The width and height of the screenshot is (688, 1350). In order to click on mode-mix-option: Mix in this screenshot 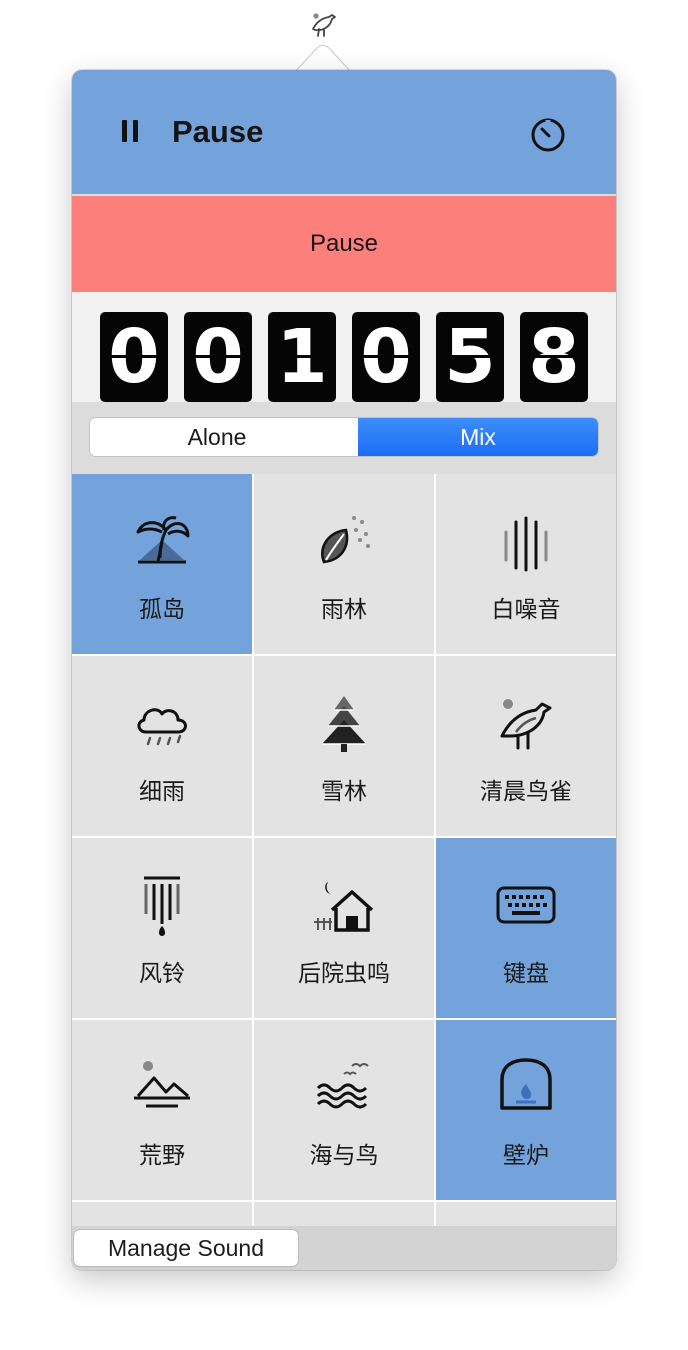, I will do `click(478, 437)`.